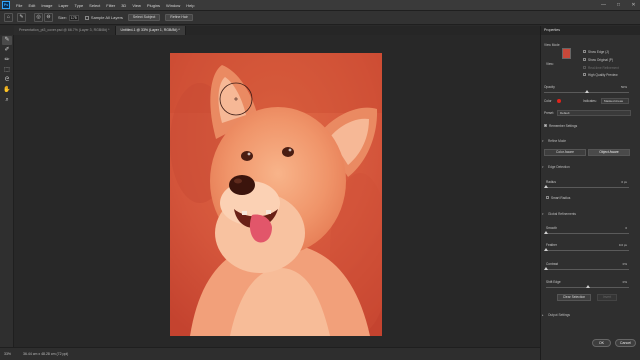  I want to click on indicates-label: Indicates:, so click(590, 101).